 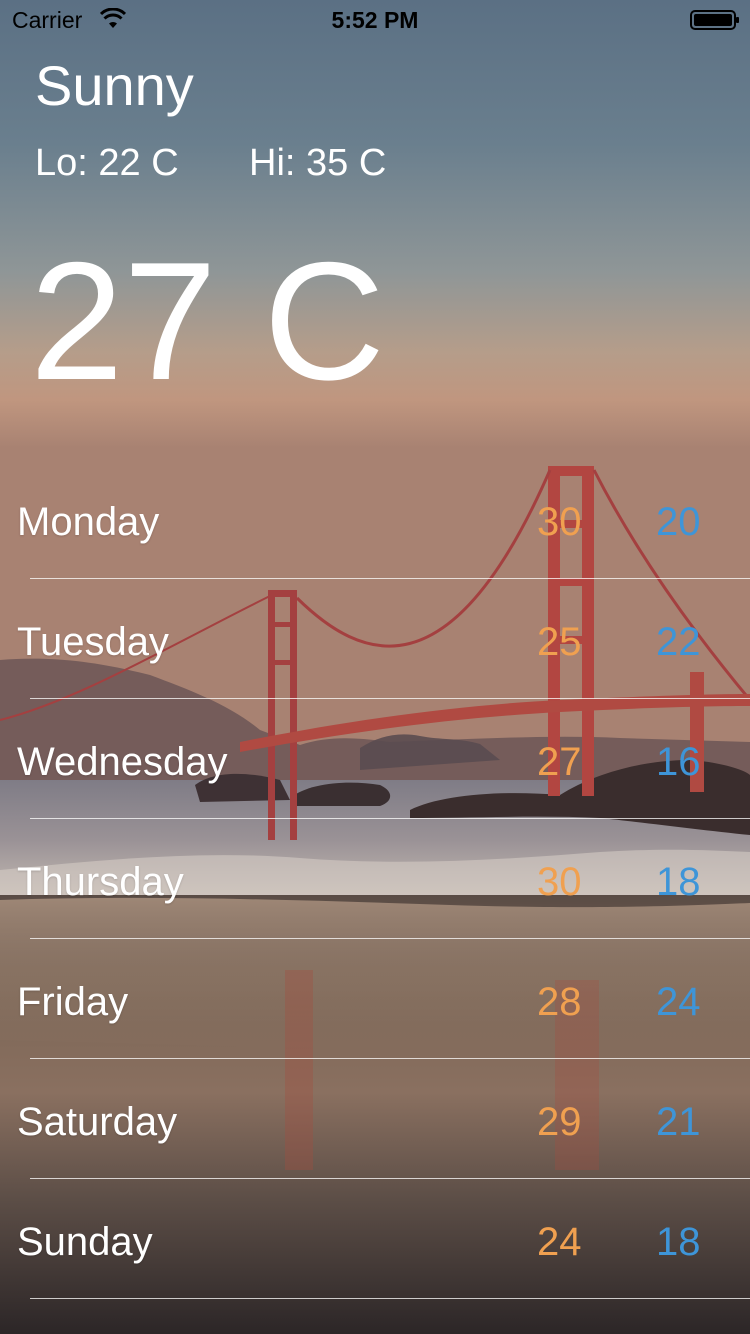 I want to click on day-high-temp: 24, so click(x=559, y=1242).